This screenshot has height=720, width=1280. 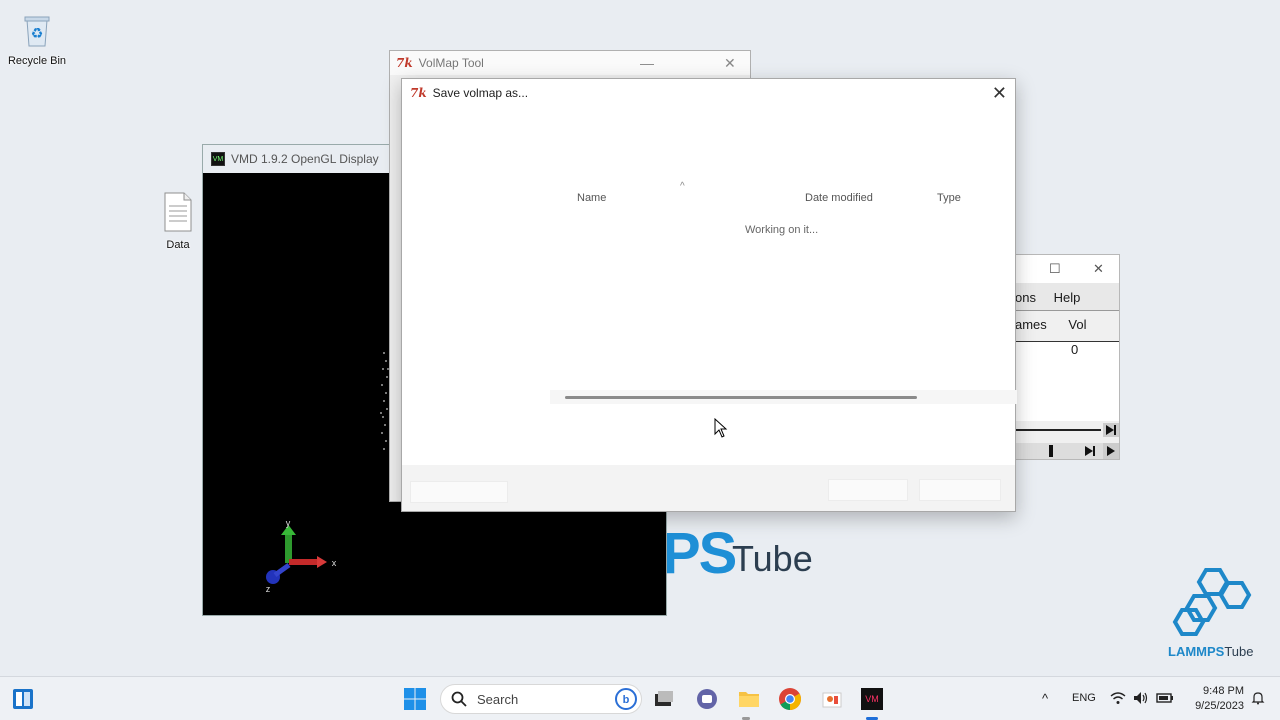 I want to click on molecule-list: 0, so click(x=1067, y=381).